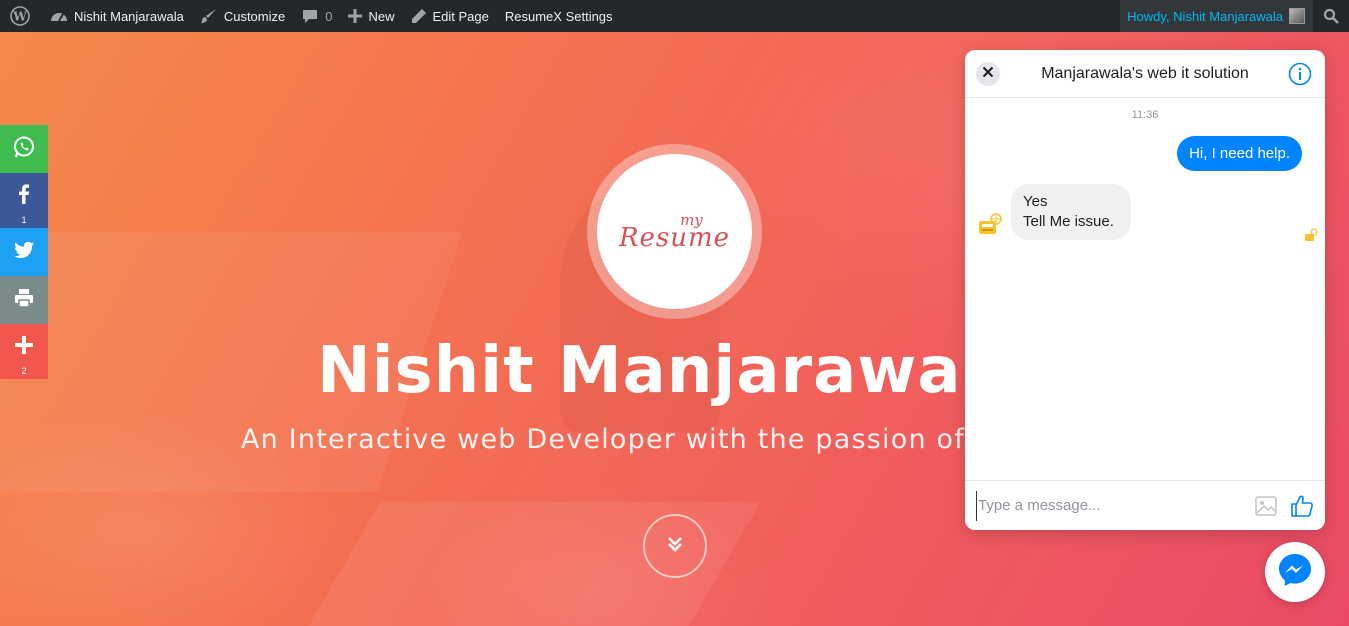 Image resolution: width=1349 pixels, height=626 pixels. I want to click on pencil-icon, so click(419, 16).